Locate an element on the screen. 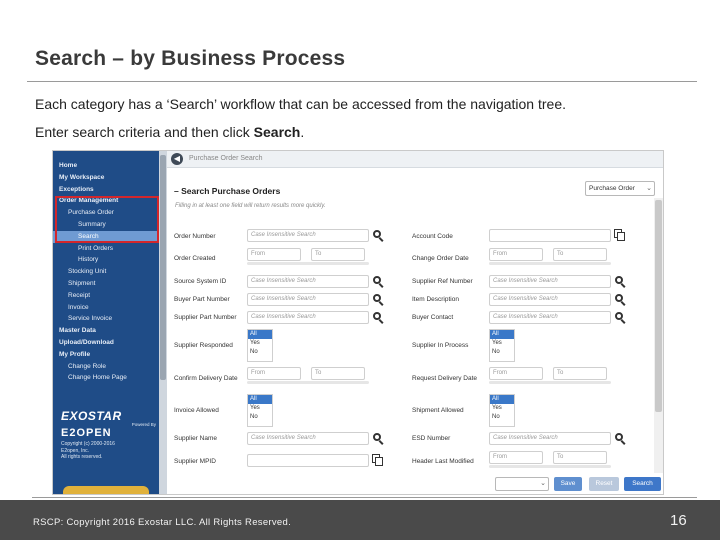 The width and height of the screenshot is (720, 540). confirm-delivery-date-from: From is located at coordinates (274, 373).